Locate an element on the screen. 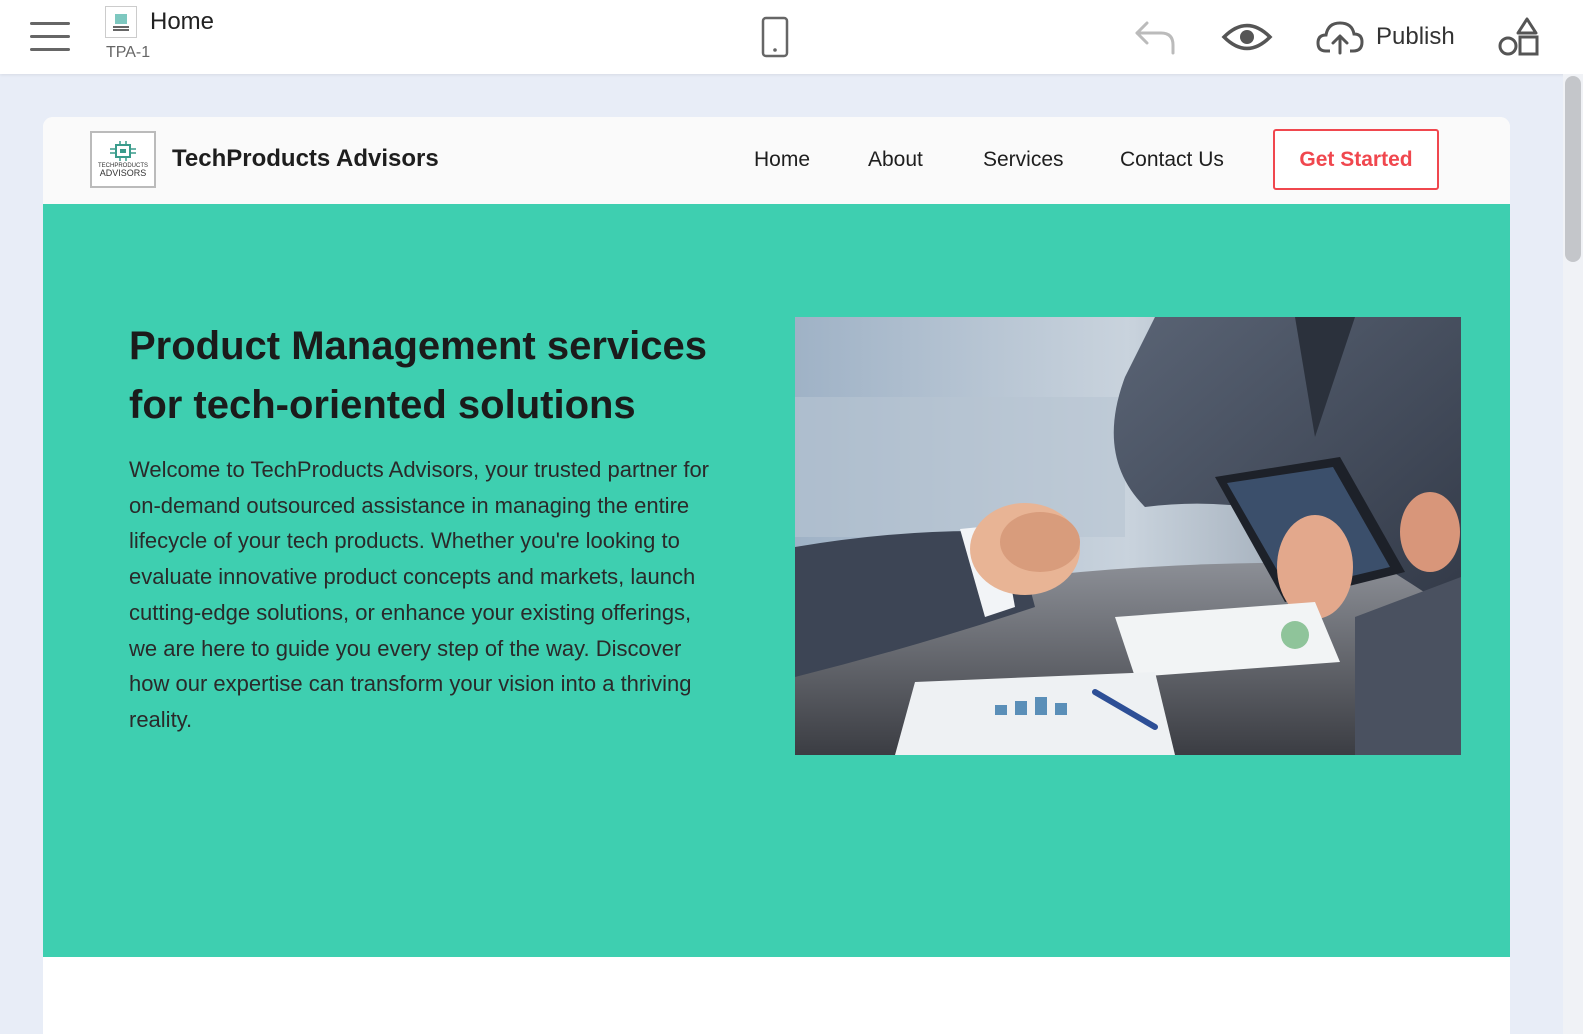 This screenshot has height=1034, width=1583. hamburger-icon is located at coordinates (50, 38).